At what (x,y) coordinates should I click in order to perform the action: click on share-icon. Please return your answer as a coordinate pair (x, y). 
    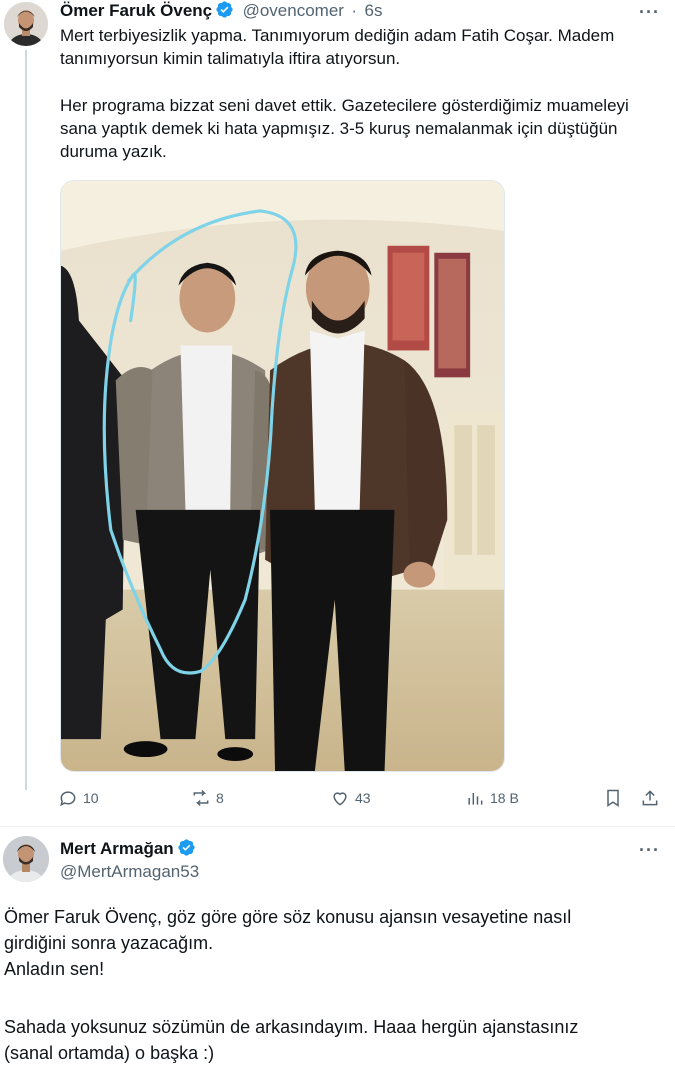
    Looking at the image, I should click on (650, 798).